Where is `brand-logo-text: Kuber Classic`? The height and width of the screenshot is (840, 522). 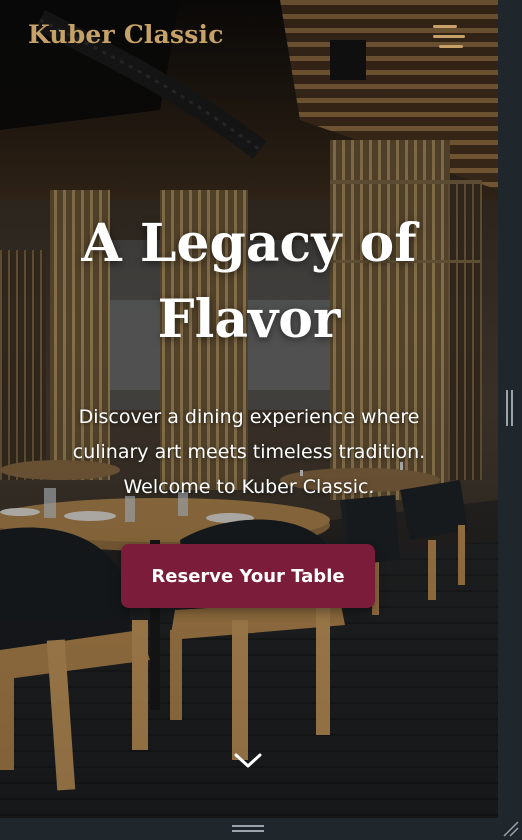
brand-logo-text: Kuber Classic is located at coordinates (126, 34).